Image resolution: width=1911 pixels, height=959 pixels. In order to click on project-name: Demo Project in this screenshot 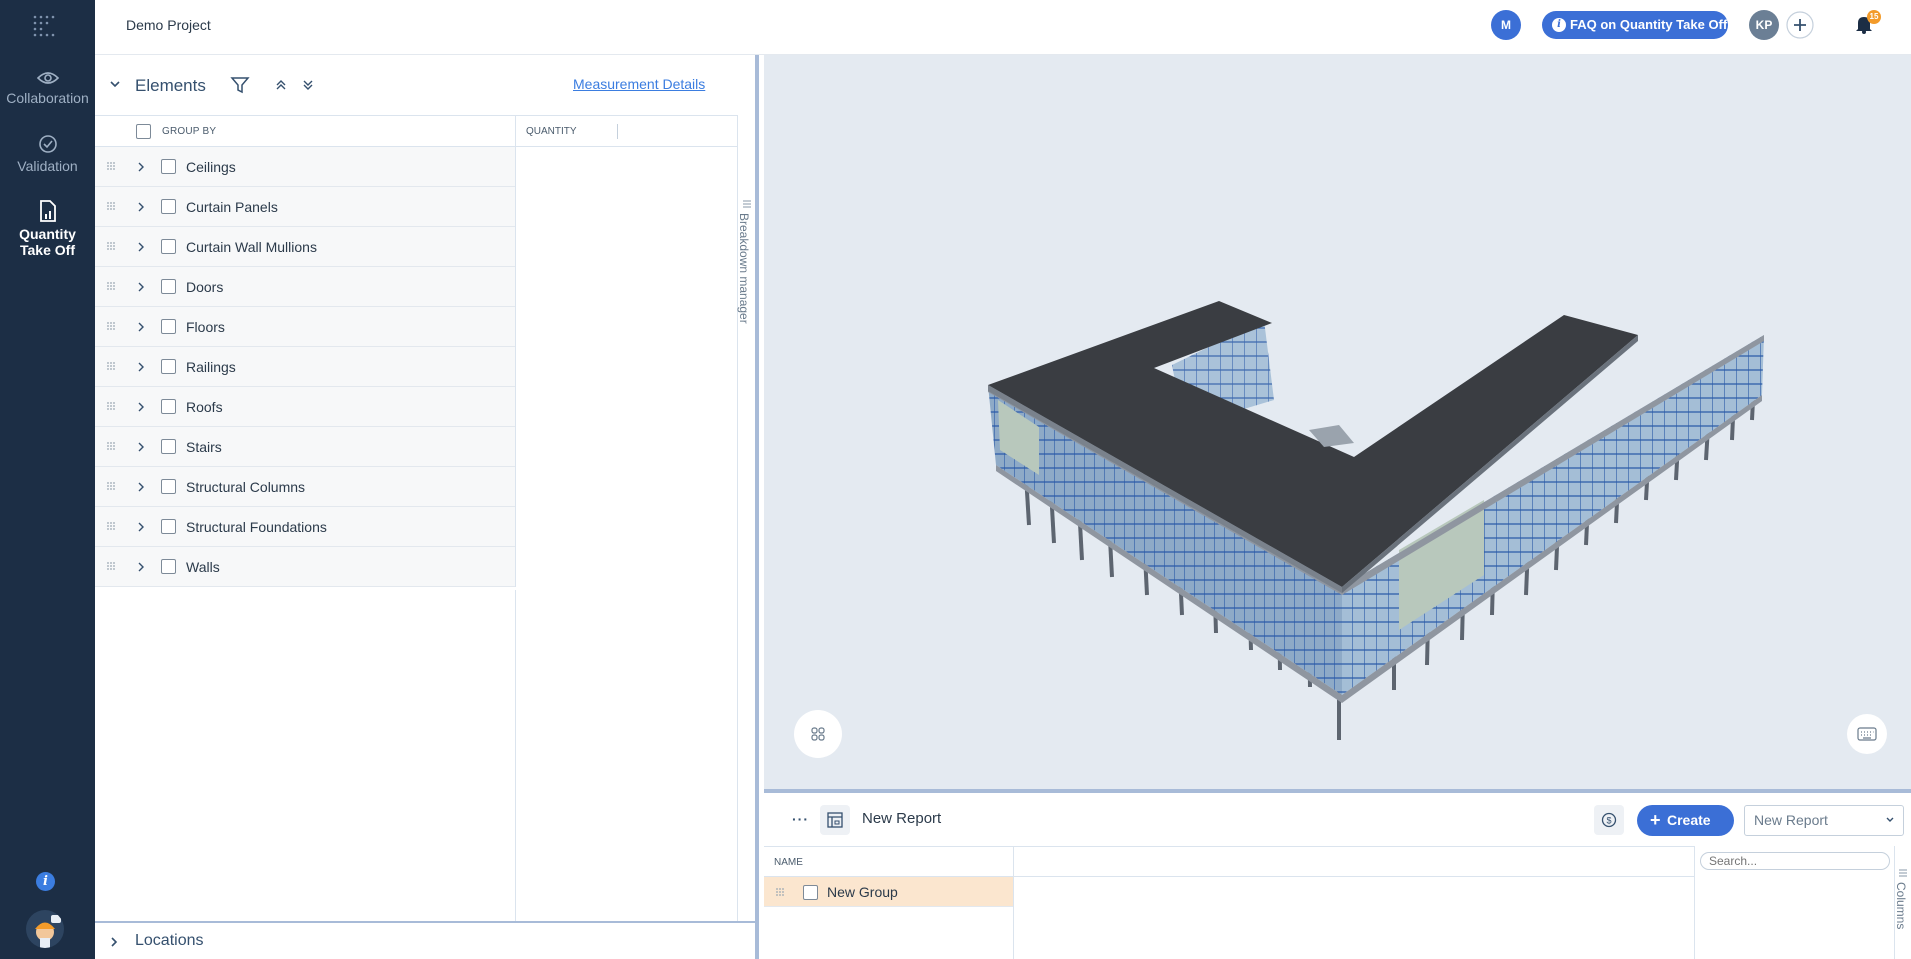, I will do `click(168, 25)`.